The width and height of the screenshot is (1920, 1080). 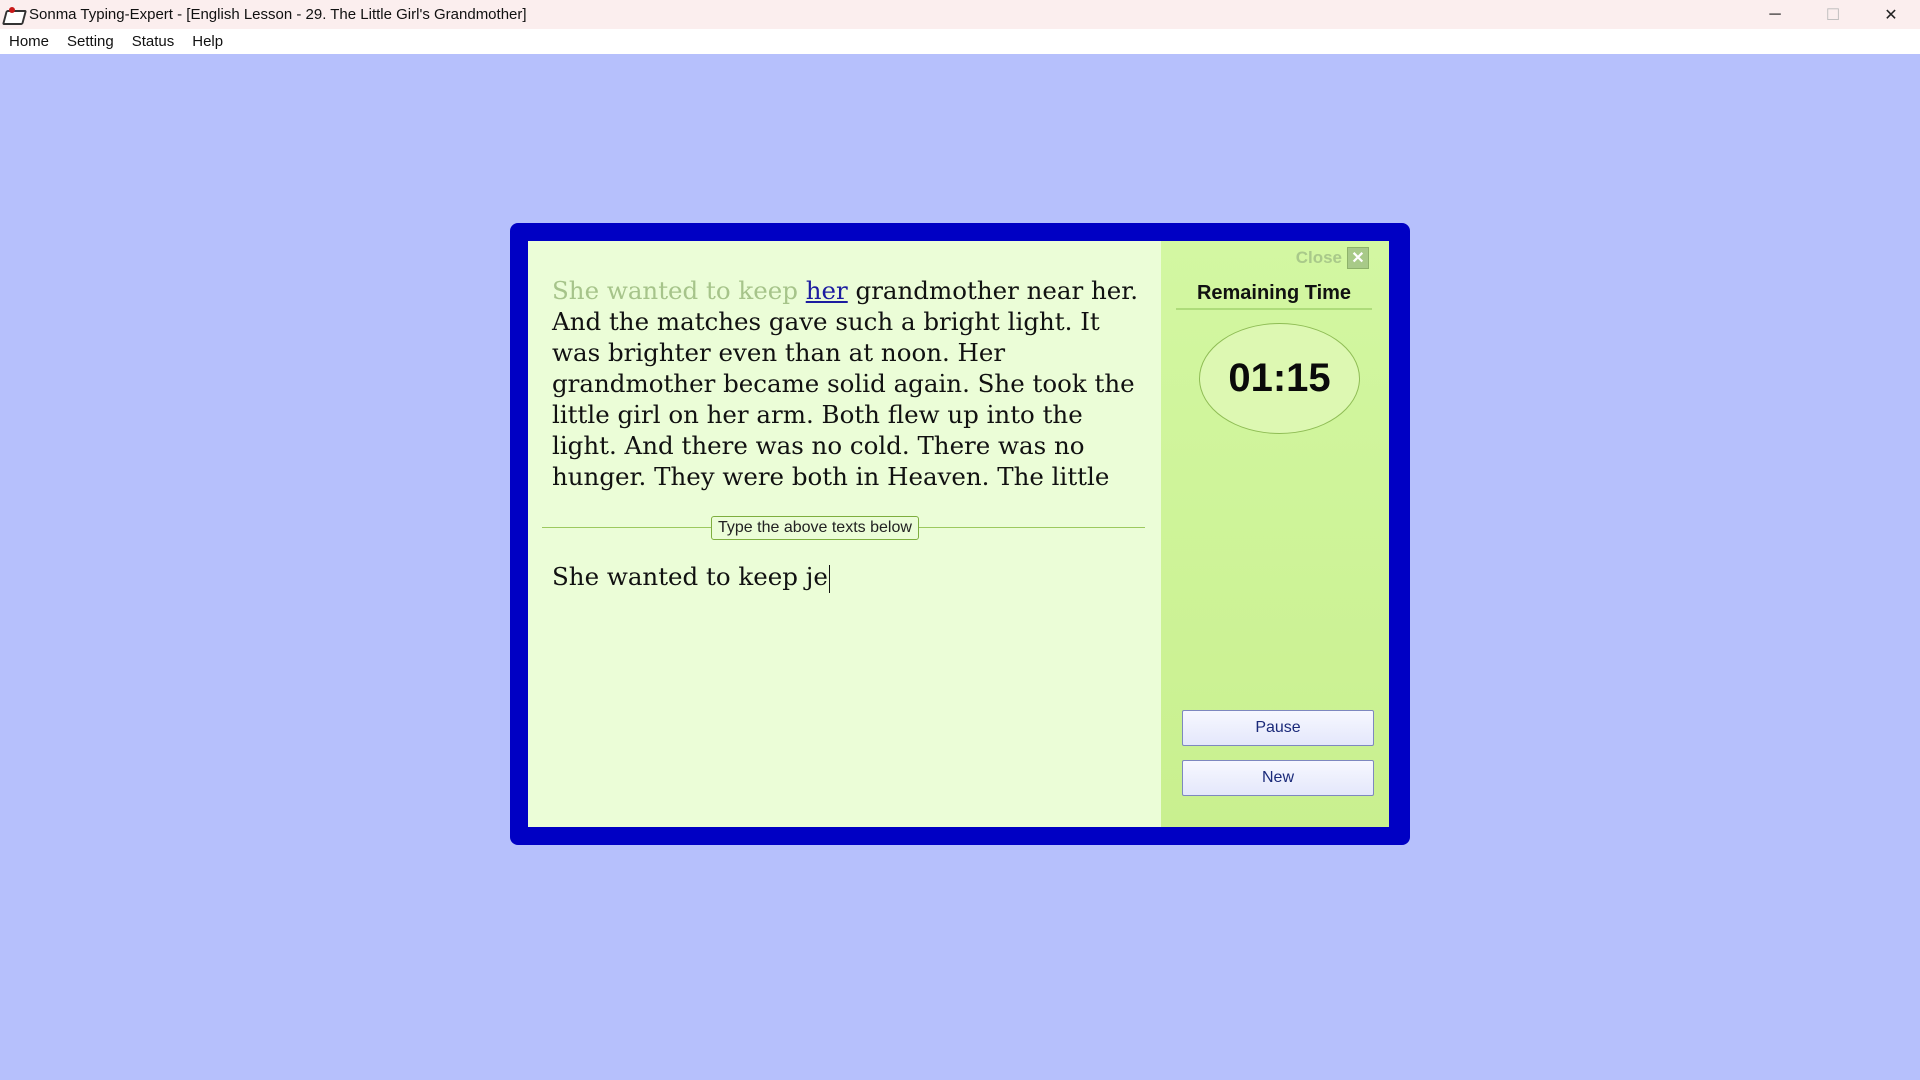 What do you see at coordinates (90, 41) in the screenshot?
I see `menu-setting: Setting` at bounding box center [90, 41].